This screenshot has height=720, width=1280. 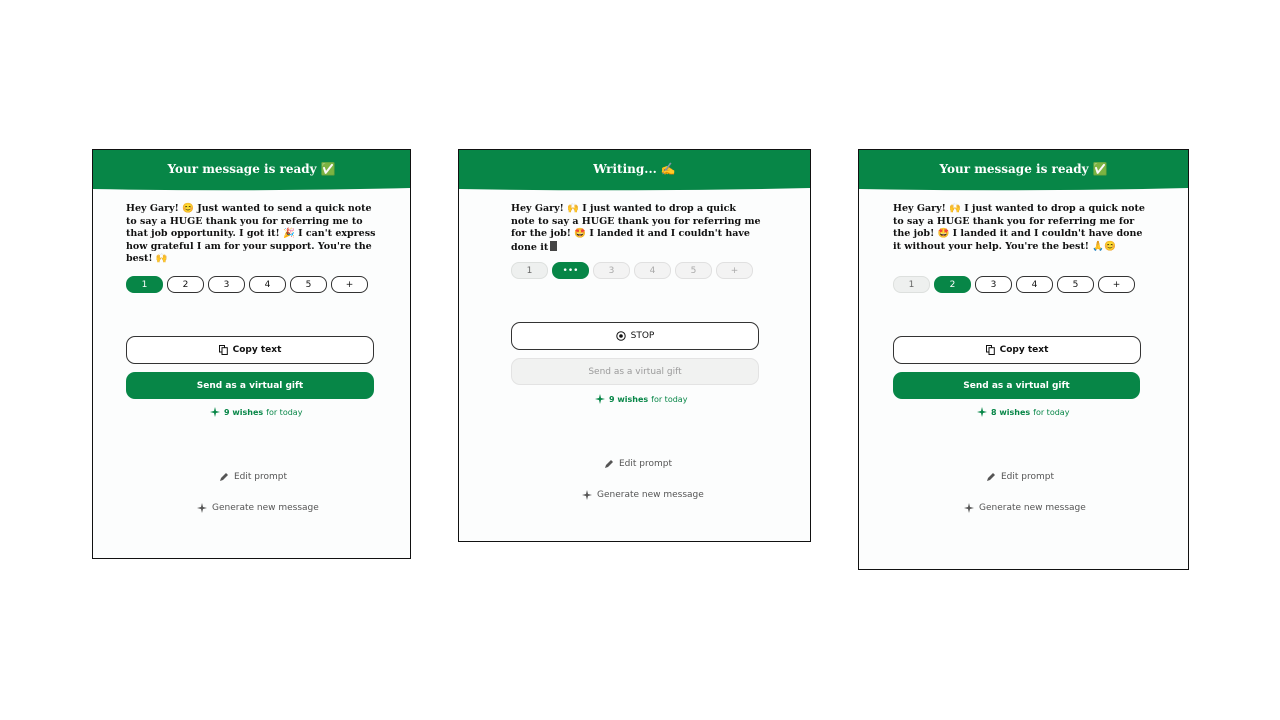 What do you see at coordinates (554, 245) in the screenshot?
I see `typing-cursor` at bounding box center [554, 245].